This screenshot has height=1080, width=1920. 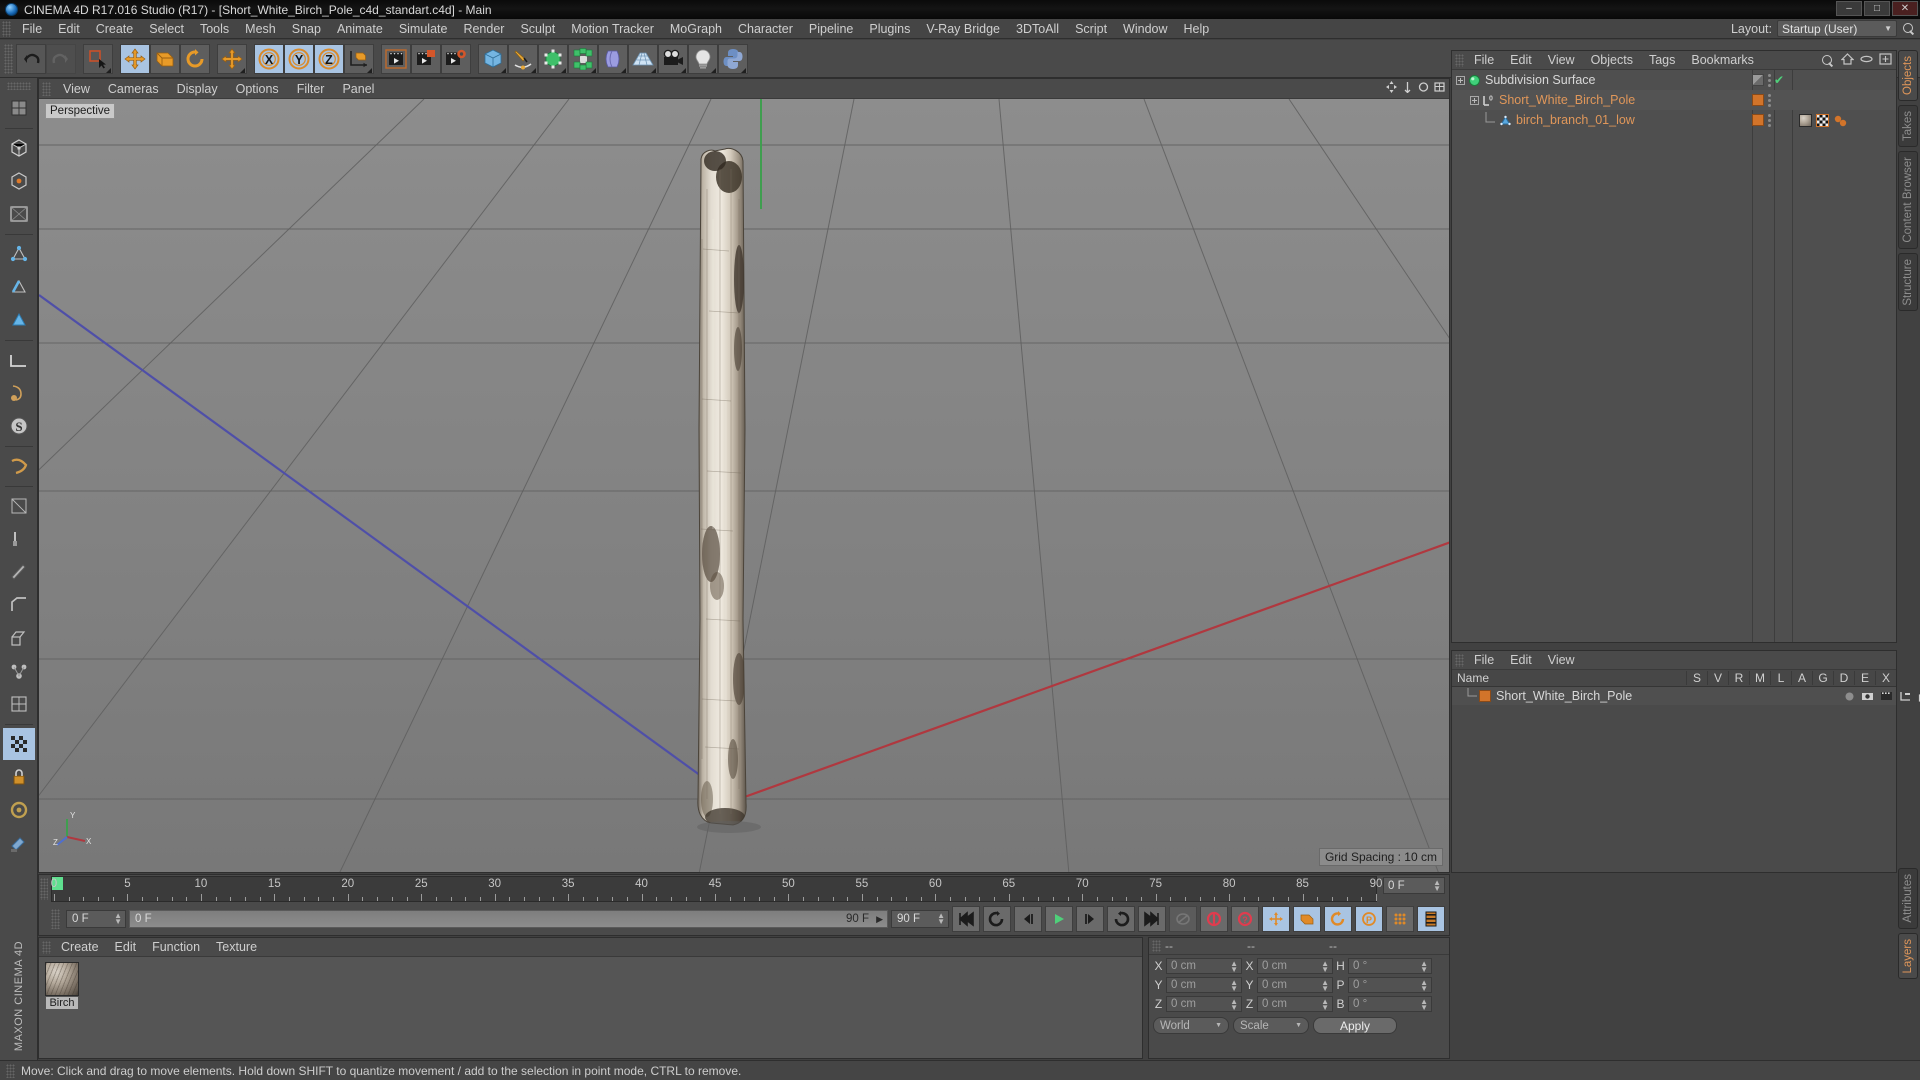 What do you see at coordinates (1564, 696) in the screenshot?
I see `layer-name: Short_White_Birch_Pole` at bounding box center [1564, 696].